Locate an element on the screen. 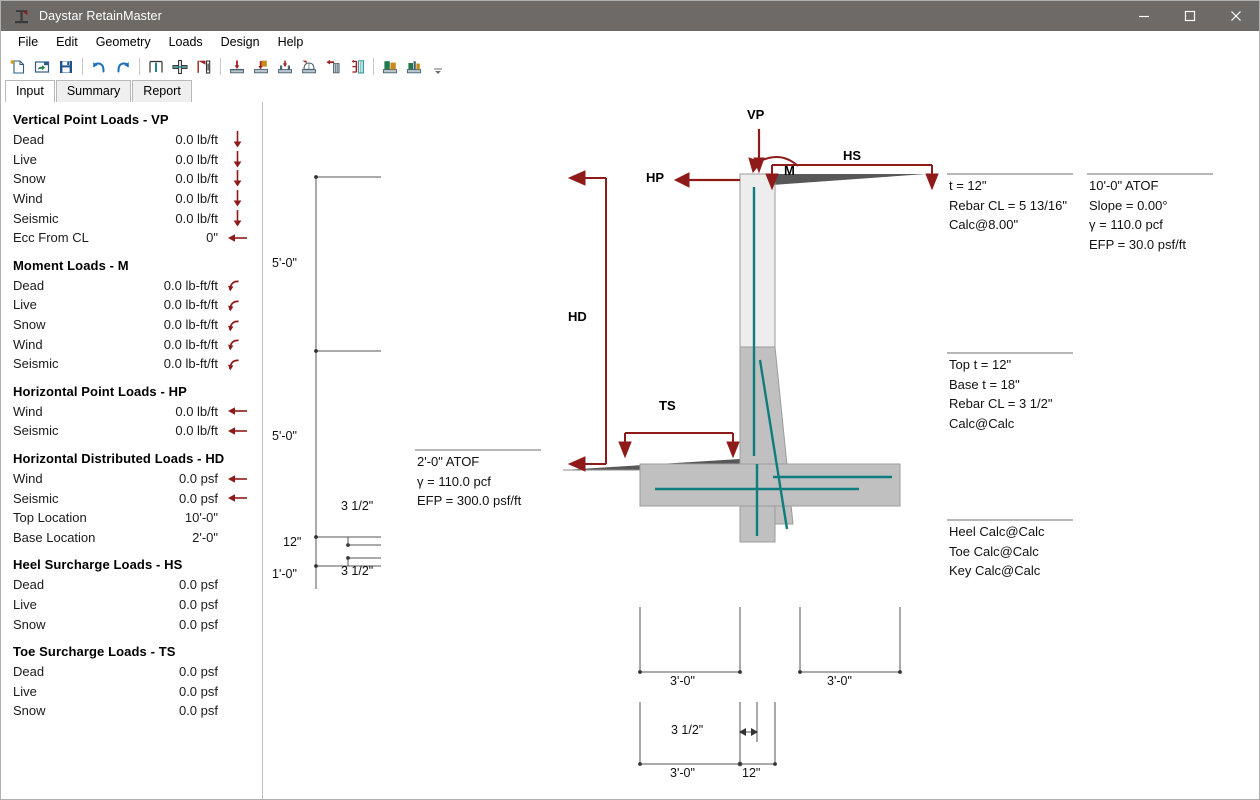  toe-surcharge-icon is located at coordinates (309, 66).